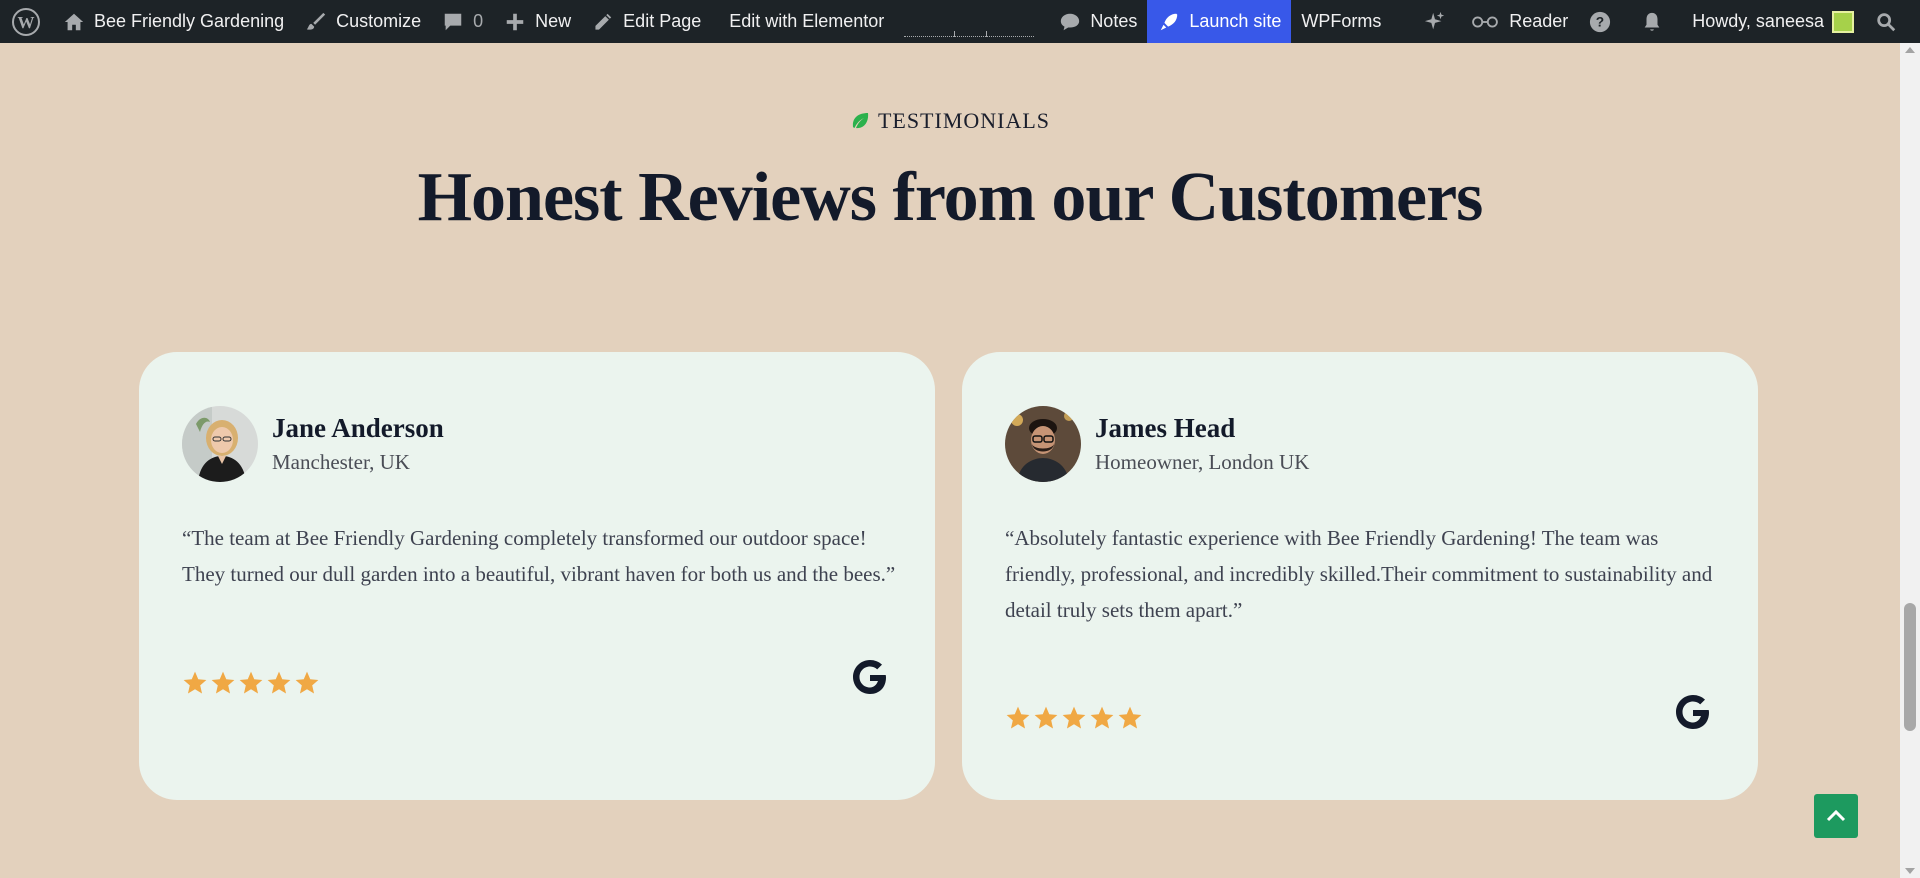  I want to click on svg-text: W, so click(26, 22).